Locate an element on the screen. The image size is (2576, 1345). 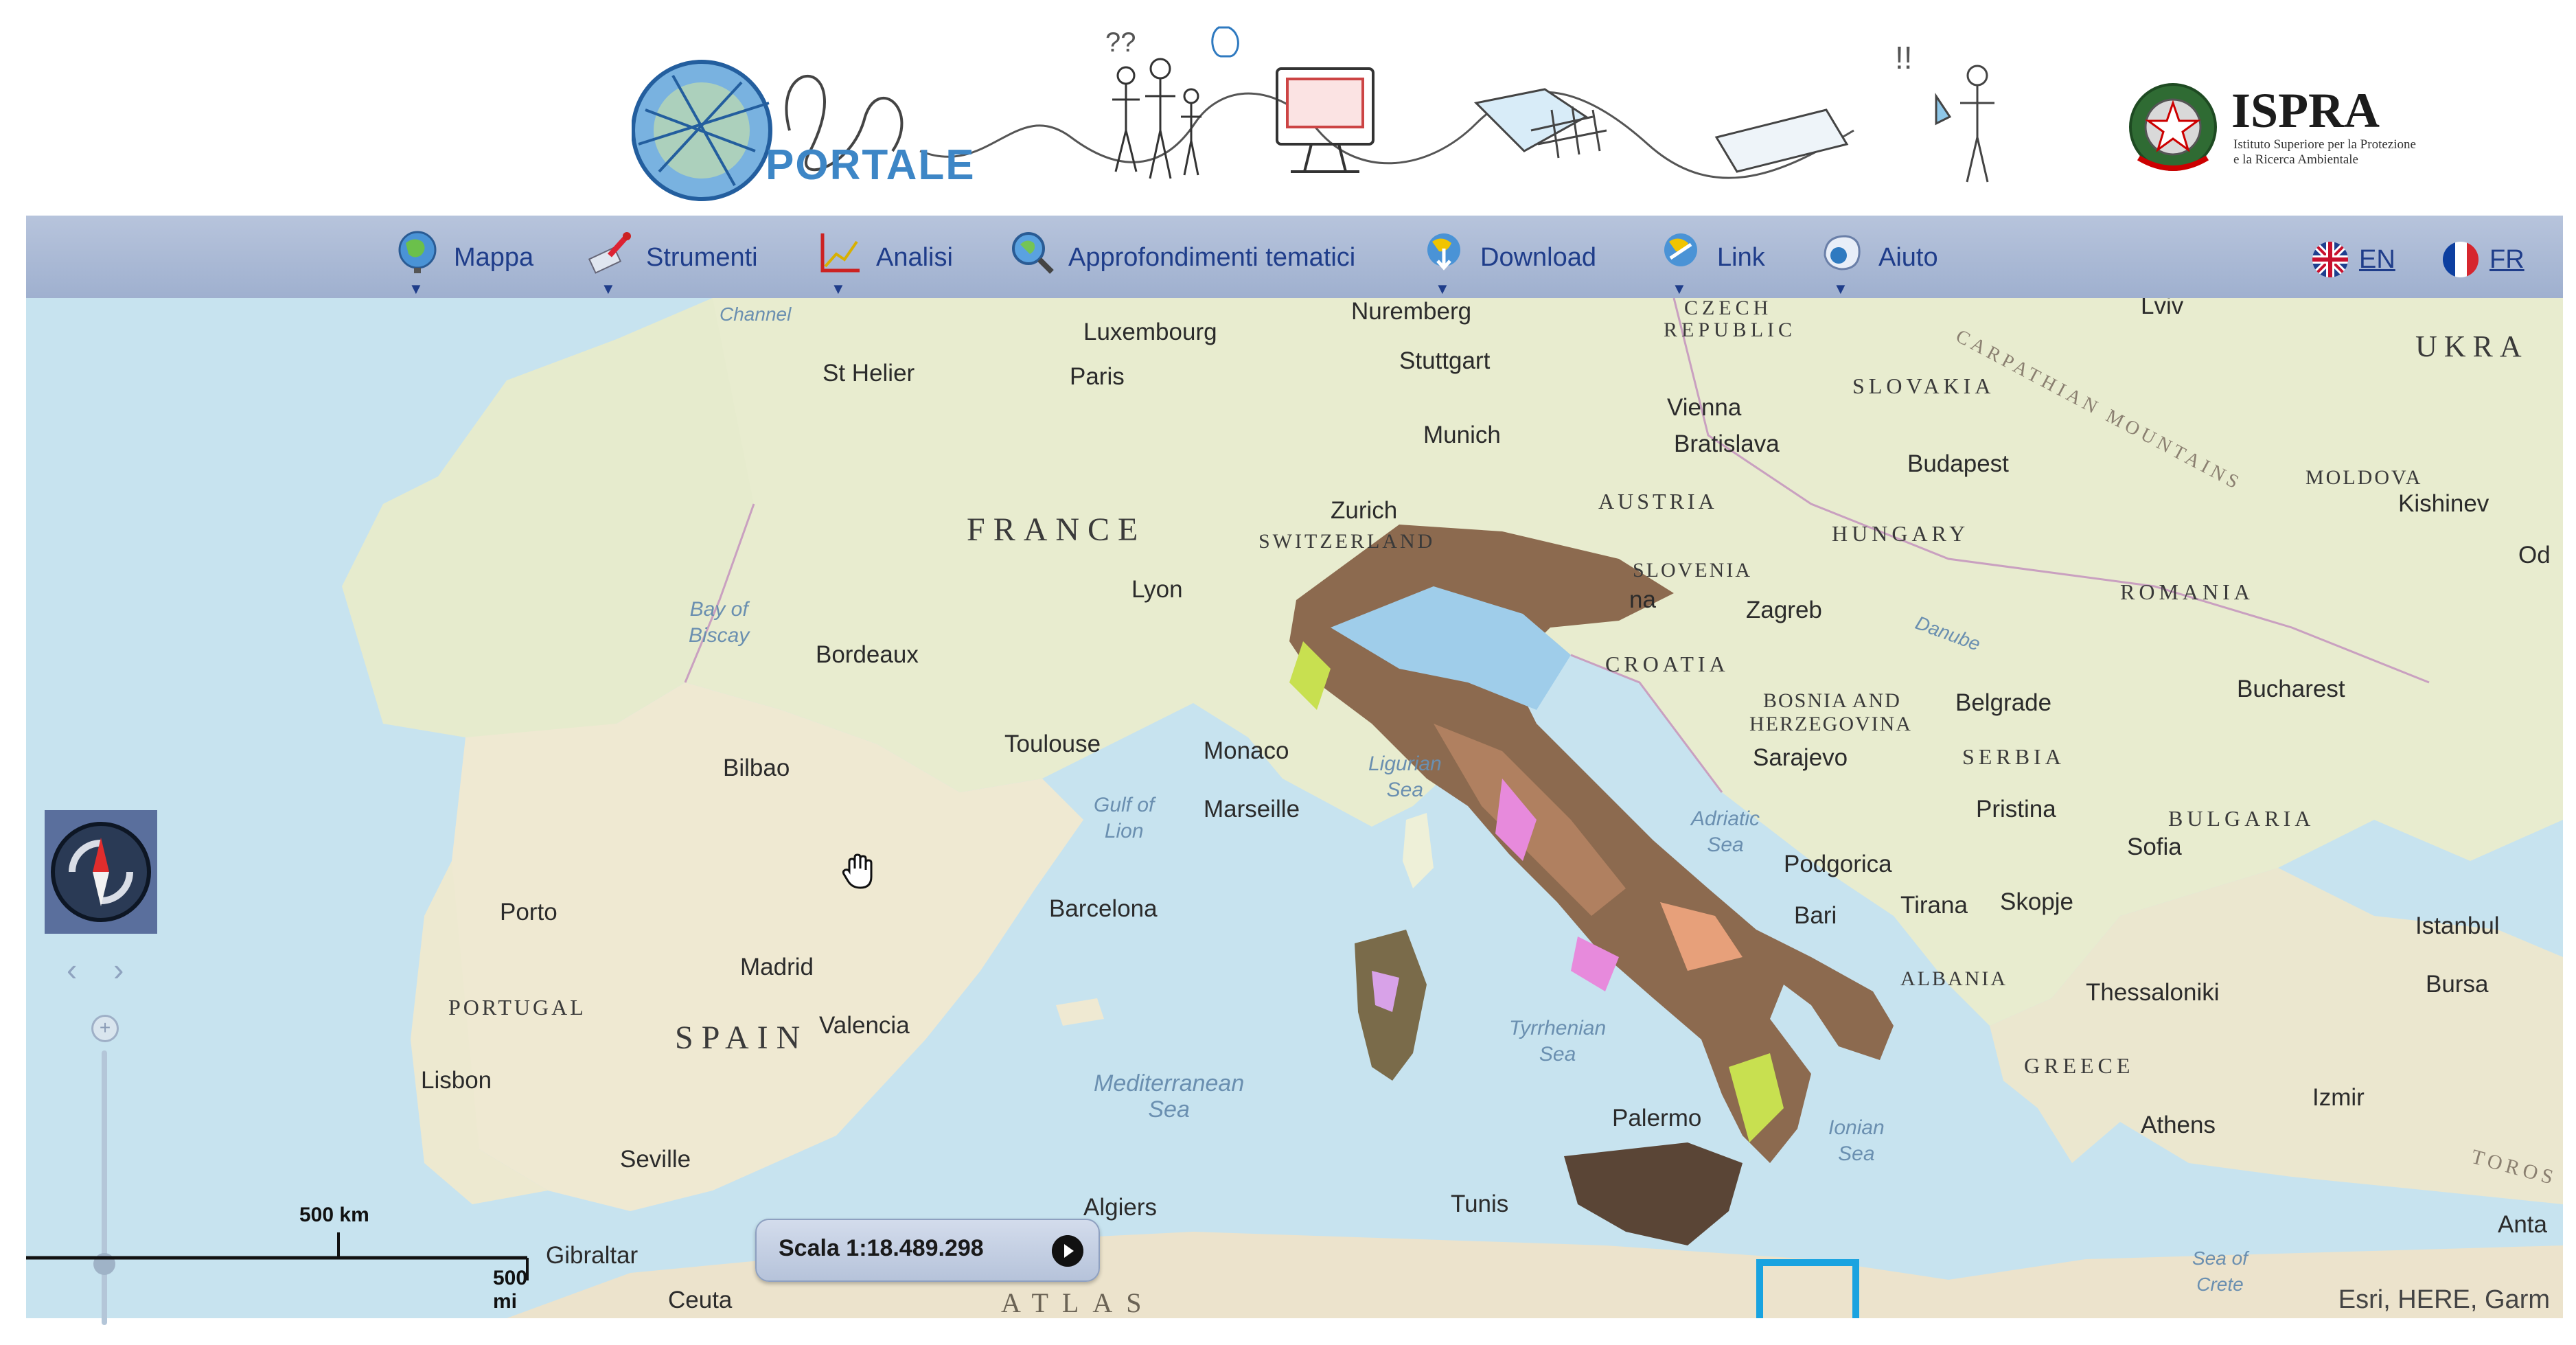
map-label-country: AUSTRIA is located at coordinates (1658, 501).